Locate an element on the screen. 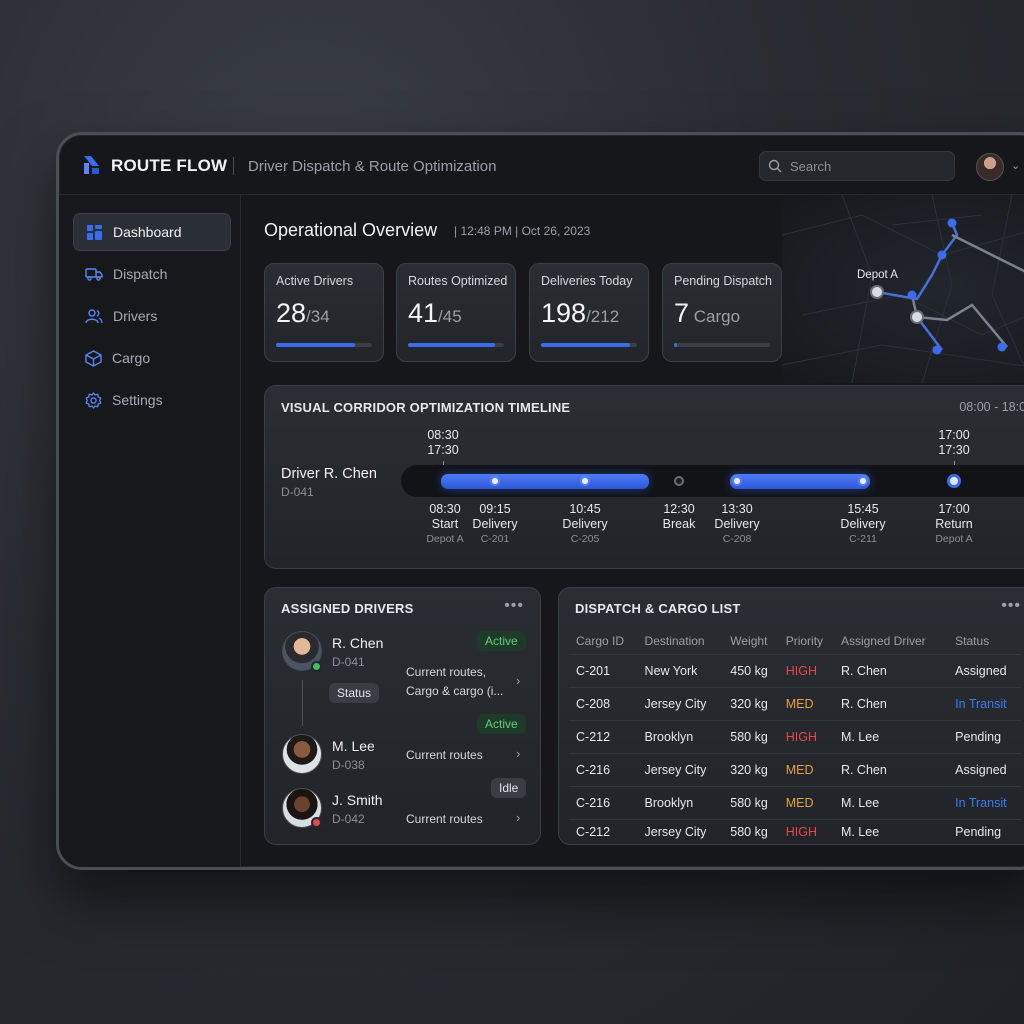 This screenshot has width=1024, height=1024. column-header: Priority is located at coordinates (806, 641).